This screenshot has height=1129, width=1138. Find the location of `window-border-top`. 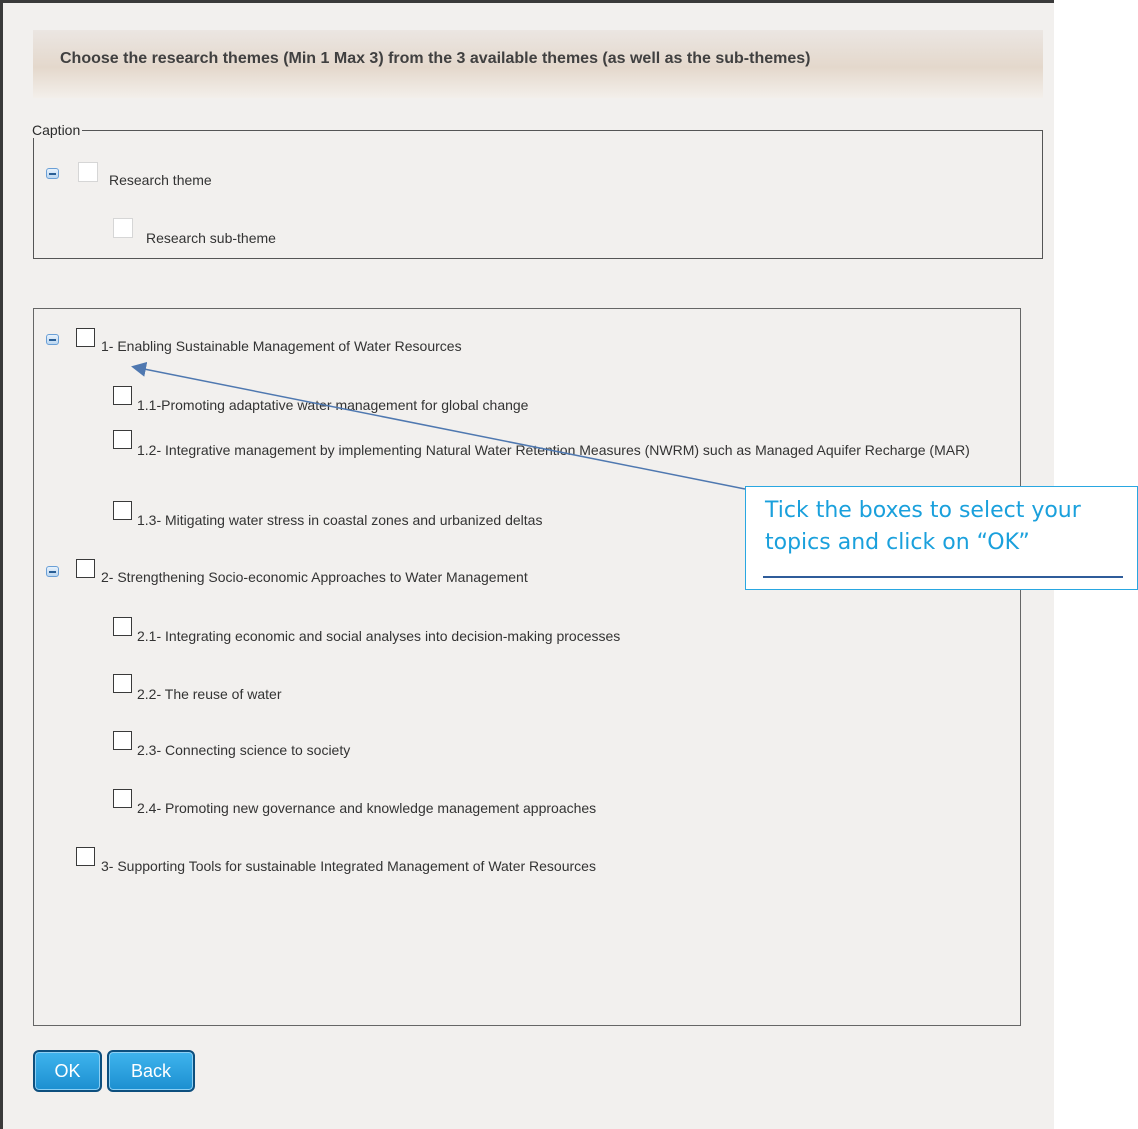

window-border-top is located at coordinates (527, 1).